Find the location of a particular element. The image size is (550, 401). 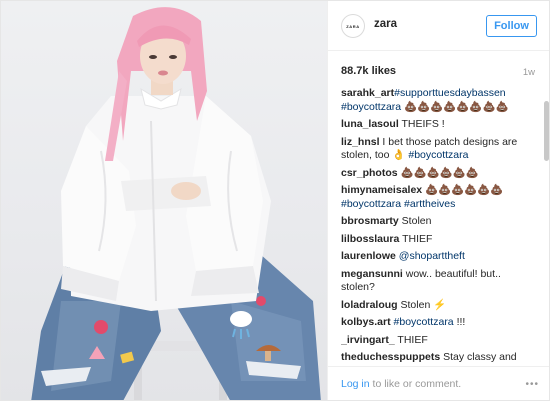

comment-item: kolbys.art #boycottzara !!! is located at coordinates (439, 323).